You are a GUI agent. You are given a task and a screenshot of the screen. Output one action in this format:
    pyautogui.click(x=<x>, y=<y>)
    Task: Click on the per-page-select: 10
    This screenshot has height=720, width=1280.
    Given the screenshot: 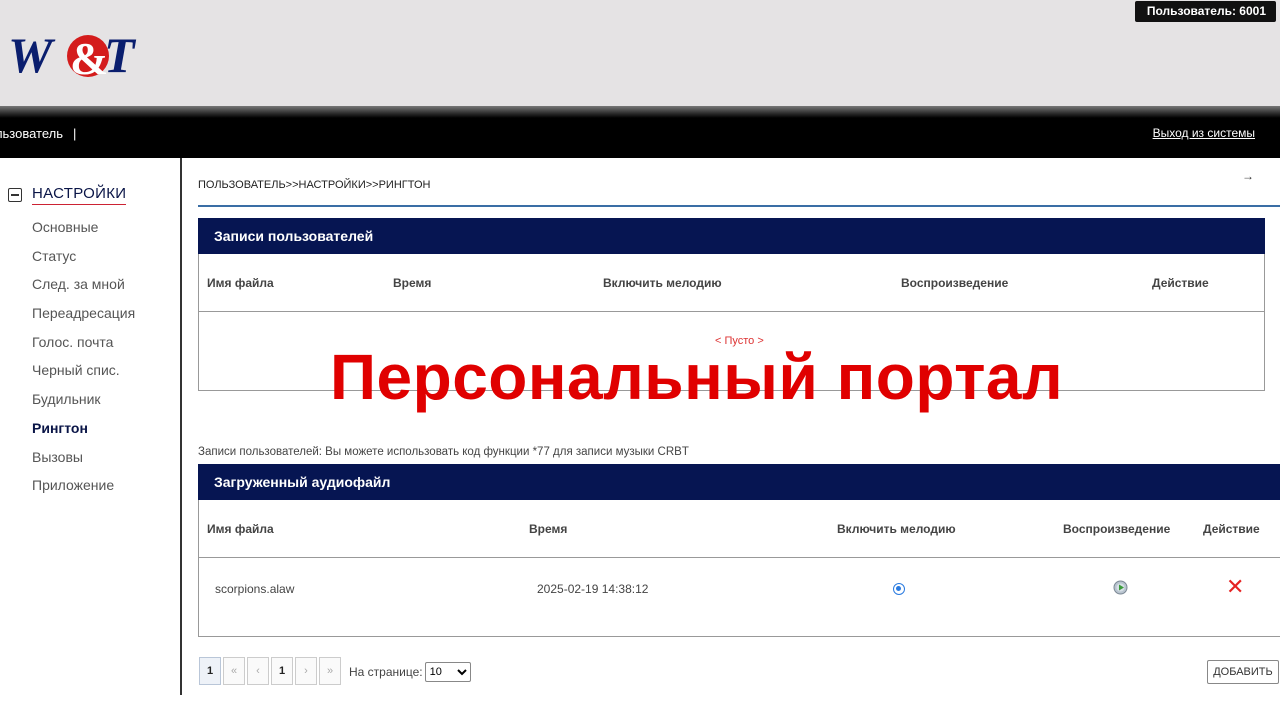 What is the action you would take?
    pyautogui.click(x=447, y=672)
    